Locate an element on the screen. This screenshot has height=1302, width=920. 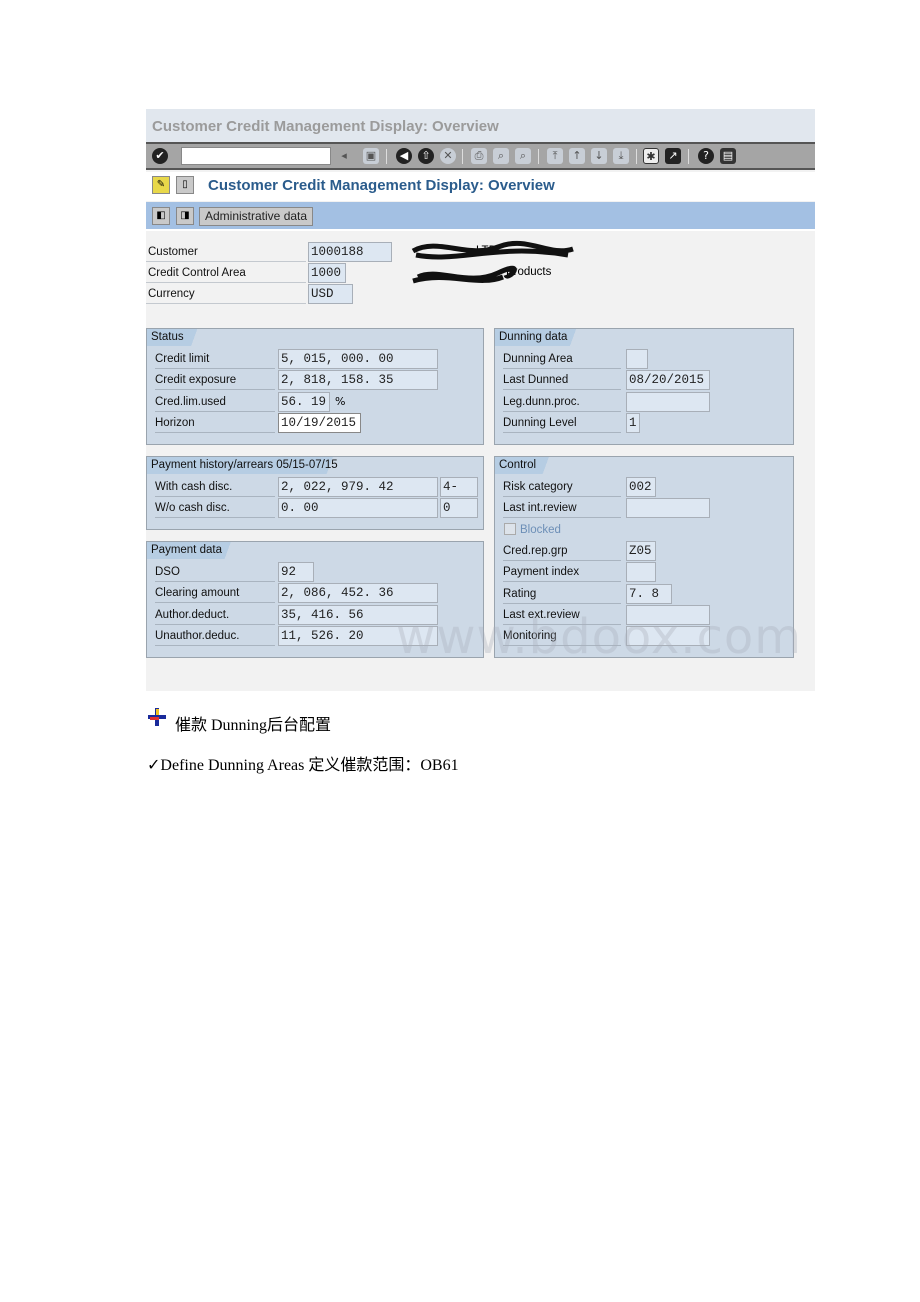
customer-field: 1000188 is located at coordinates (350, 252).